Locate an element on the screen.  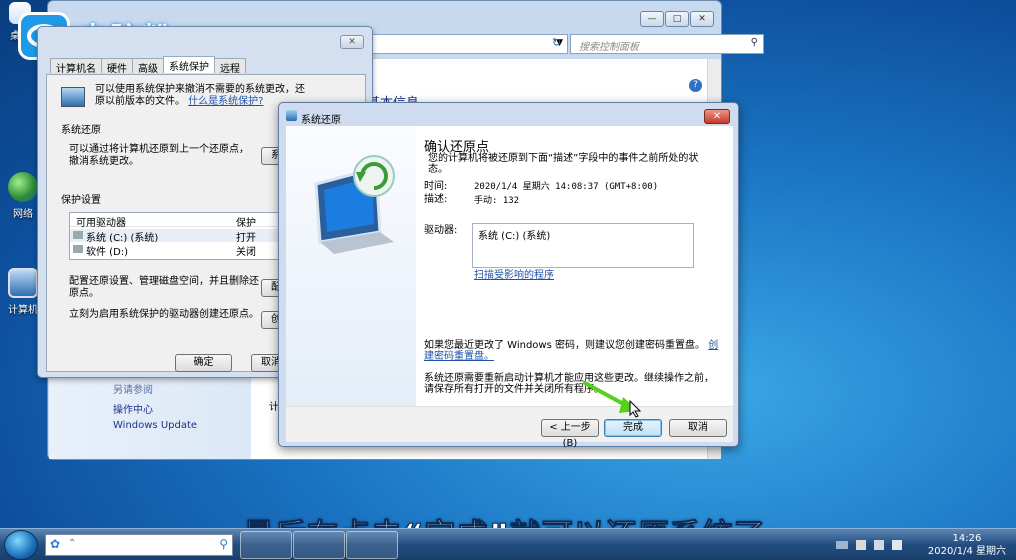
ok-button: 确定 is located at coordinates (203, 363).